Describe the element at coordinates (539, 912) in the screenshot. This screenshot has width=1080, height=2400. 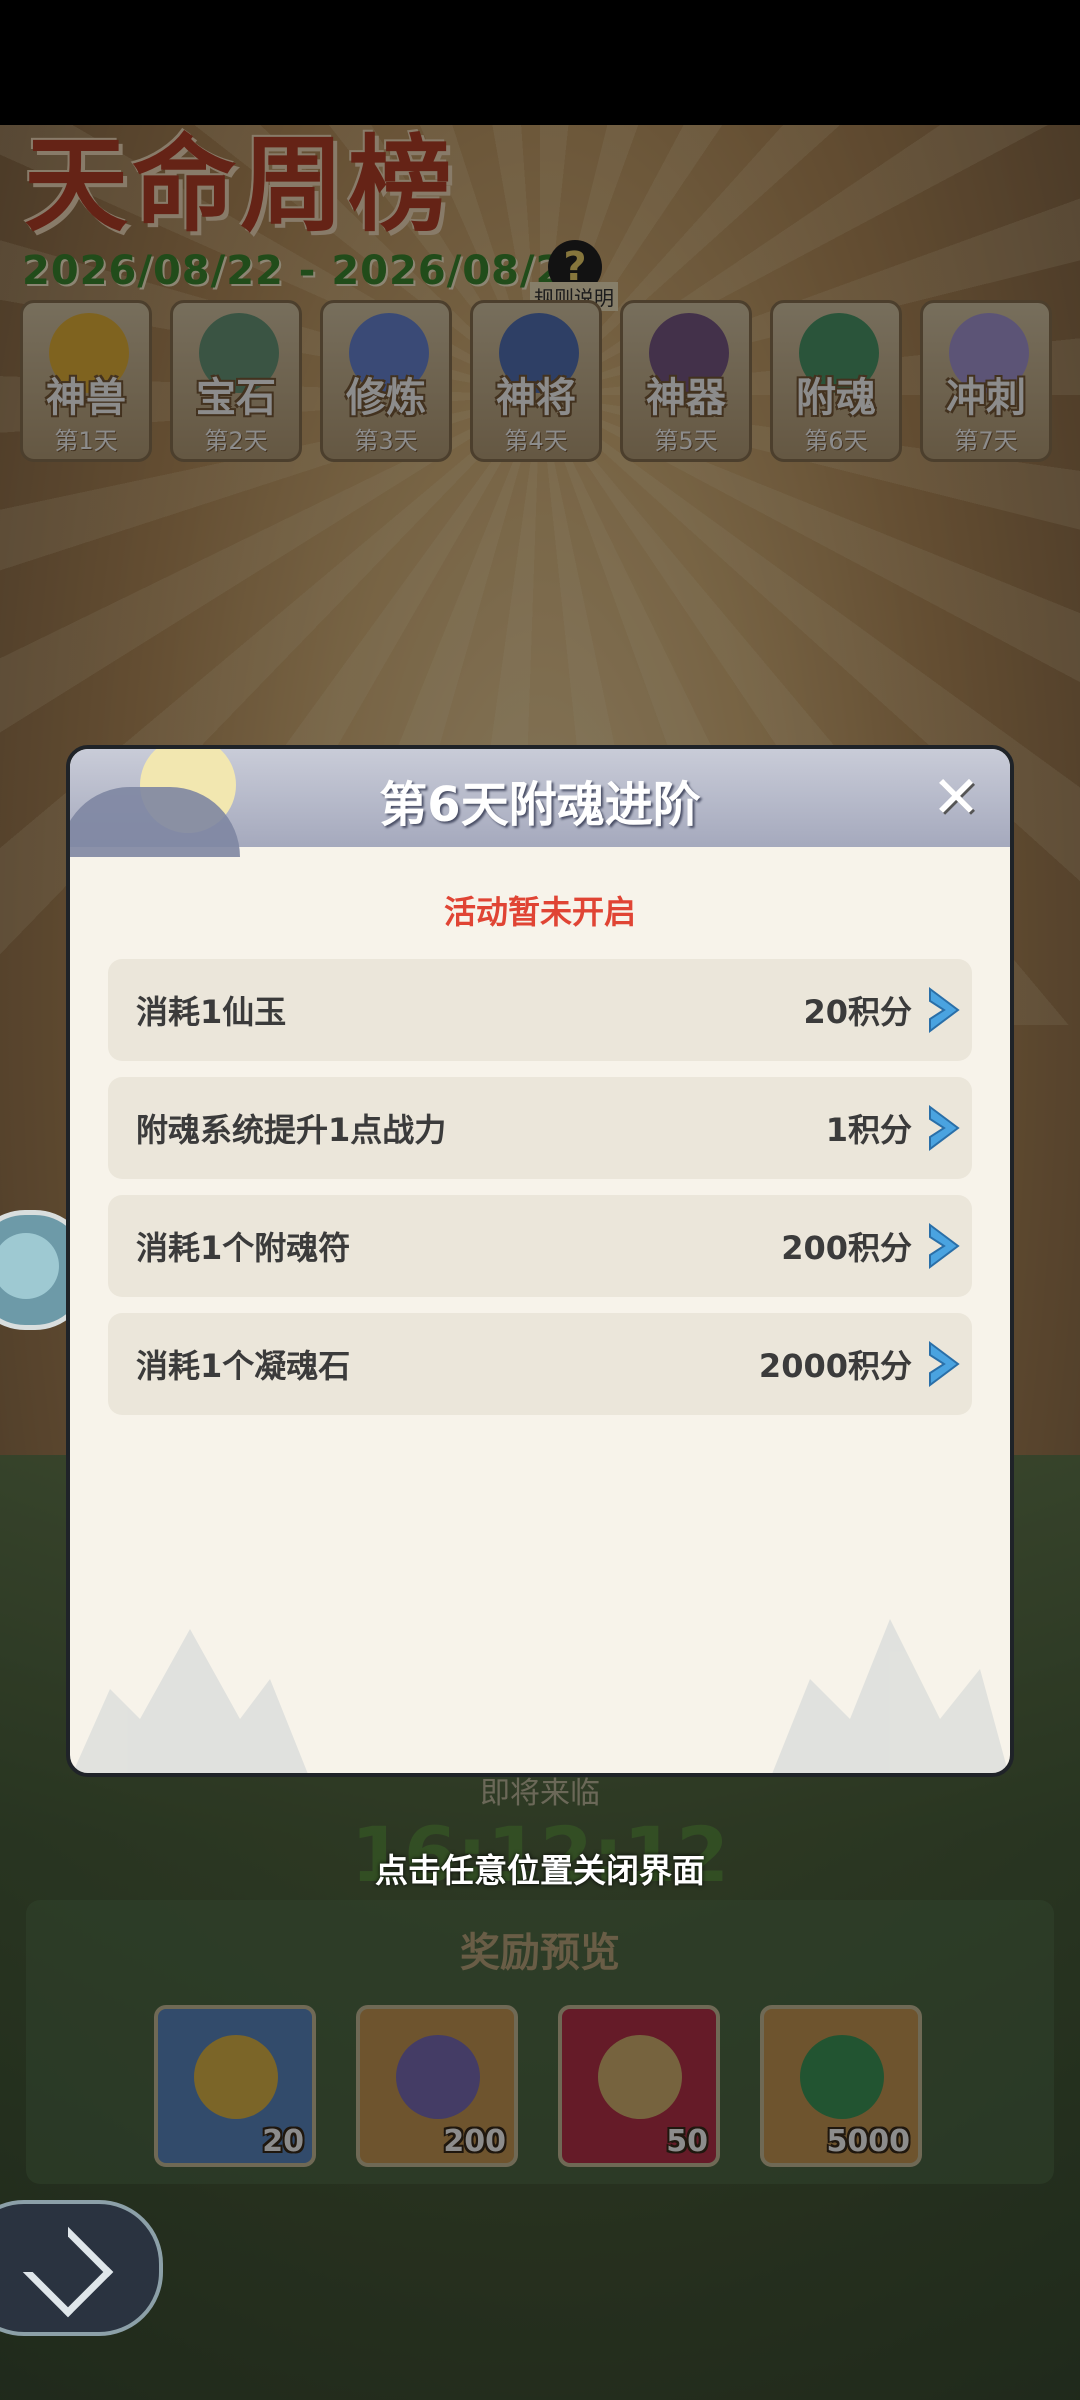
I see `activity-status: 活动暂未开启` at that location.